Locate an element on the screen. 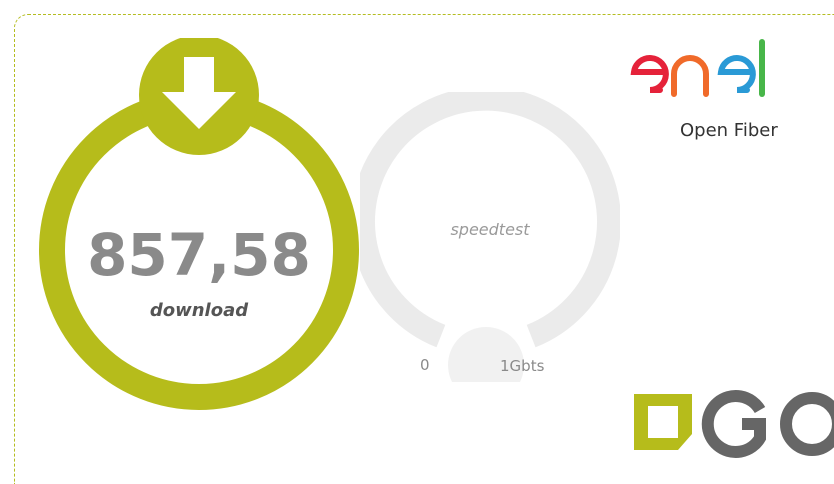 This screenshot has height=484, width=834. open-fiber-logo: Open Fiber is located at coordinates (728, 90).